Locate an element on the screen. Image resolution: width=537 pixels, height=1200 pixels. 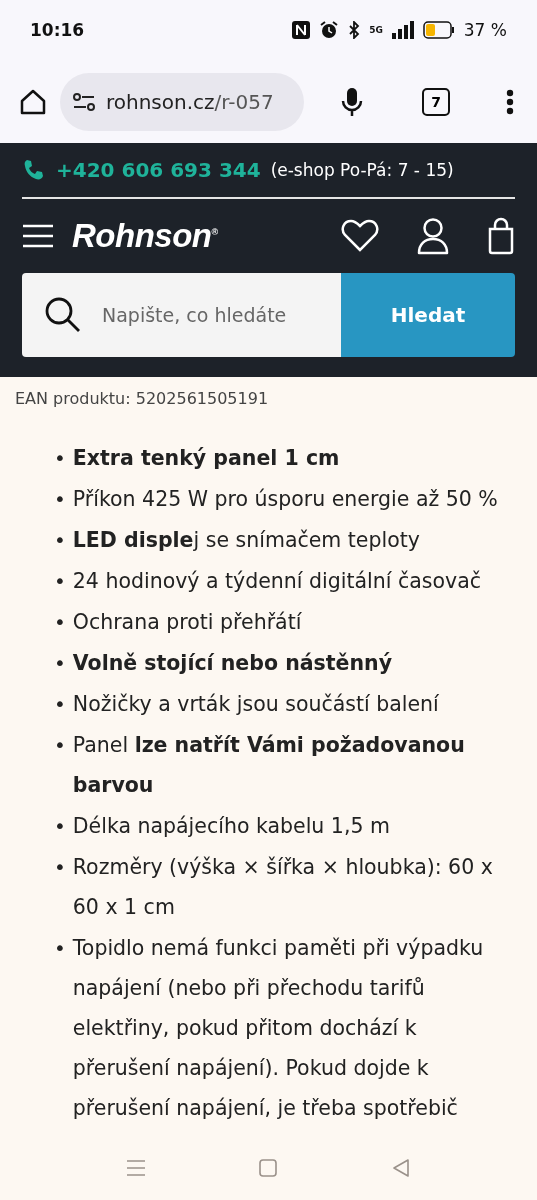
feature-item: Příkon 425 W pro úsporu energie až 50 % is located at coordinates (285, 499).